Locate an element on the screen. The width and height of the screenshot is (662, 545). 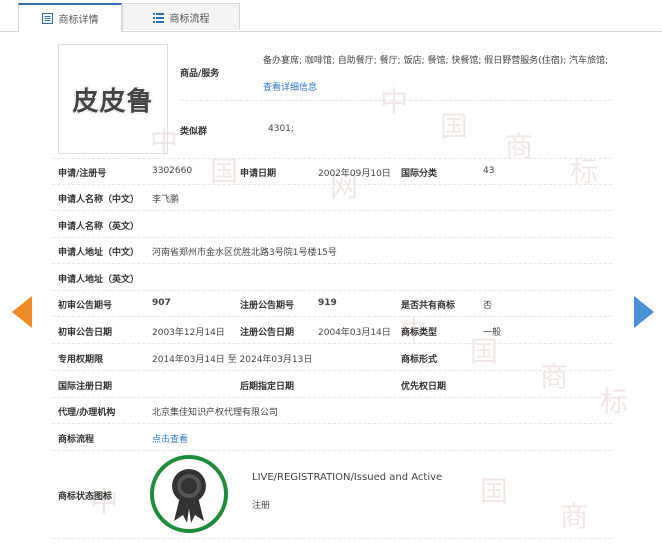
later-designation-date-label: 后期指定日期 is located at coordinates (267, 387).